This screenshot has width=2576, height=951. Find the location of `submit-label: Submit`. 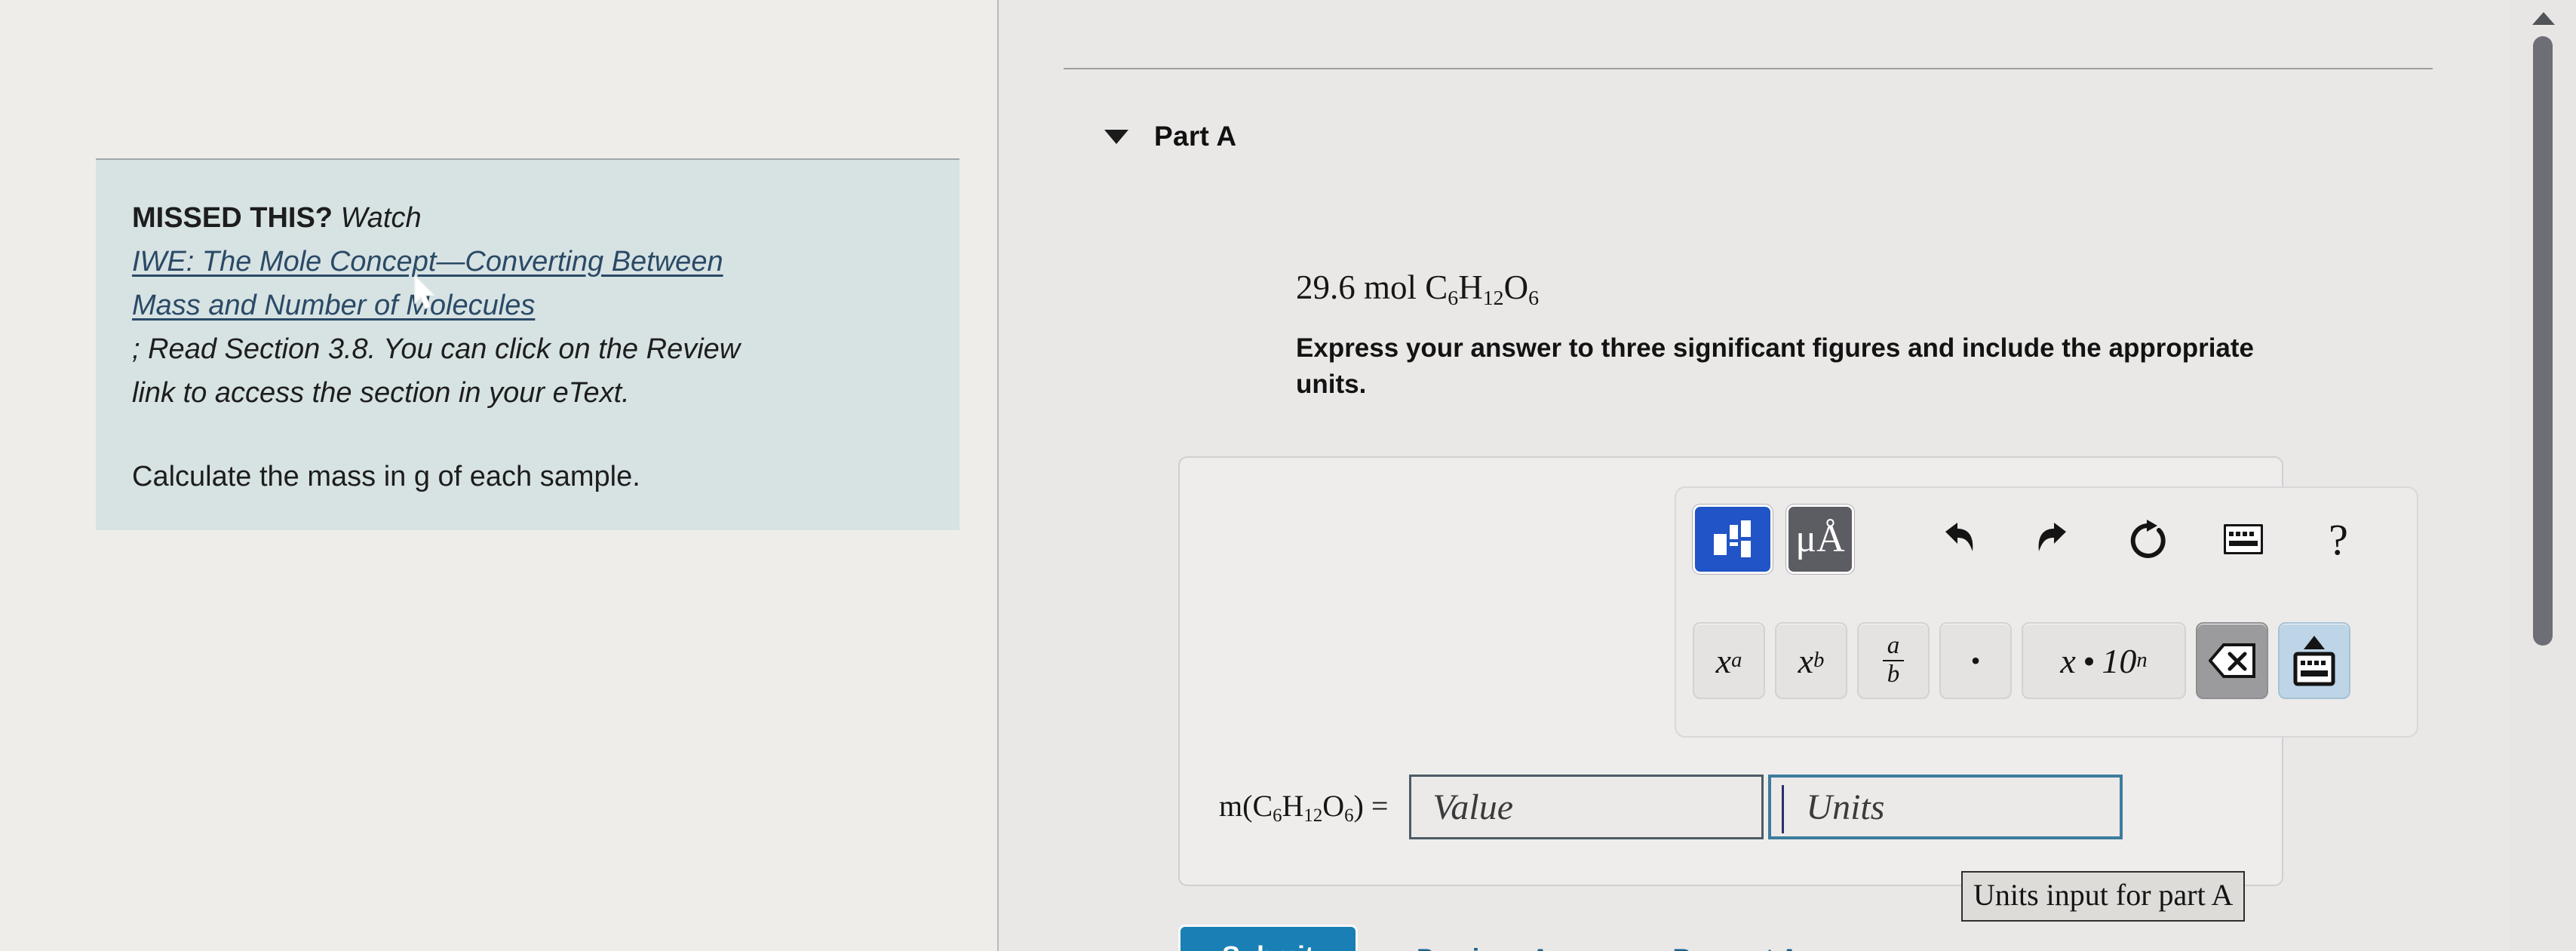

submit-label: Submit is located at coordinates (1268, 945).